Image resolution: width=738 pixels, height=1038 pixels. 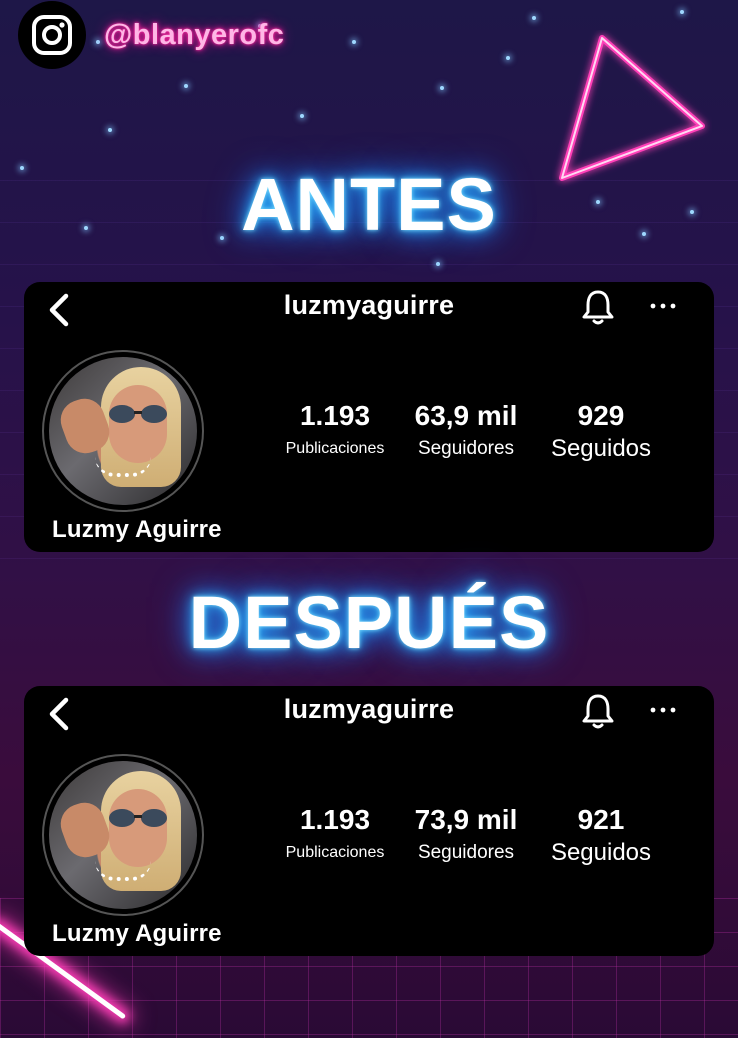 I want to click on followers-stat: 63,9 mil Seguidores, so click(x=466, y=431).